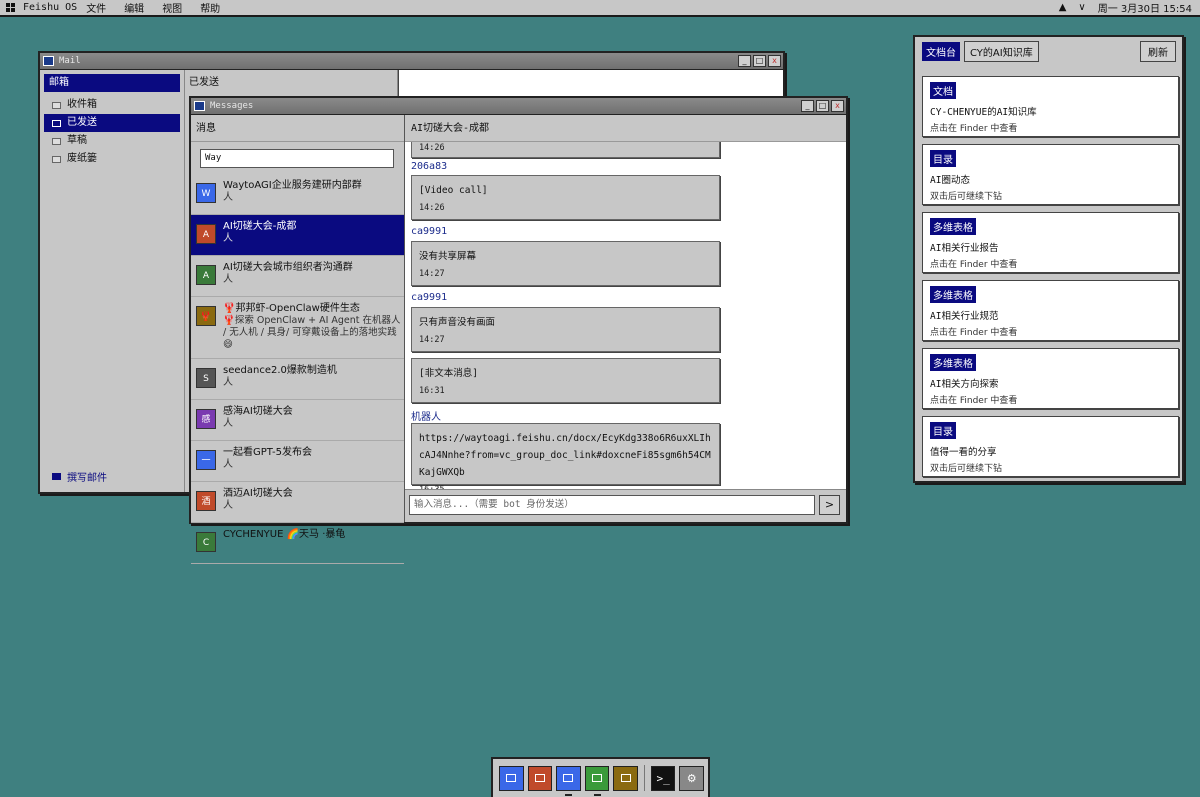 Image resolution: width=1200 pixels, height=797 pixels. I want to click on avatar: 一, so click(206, 460).